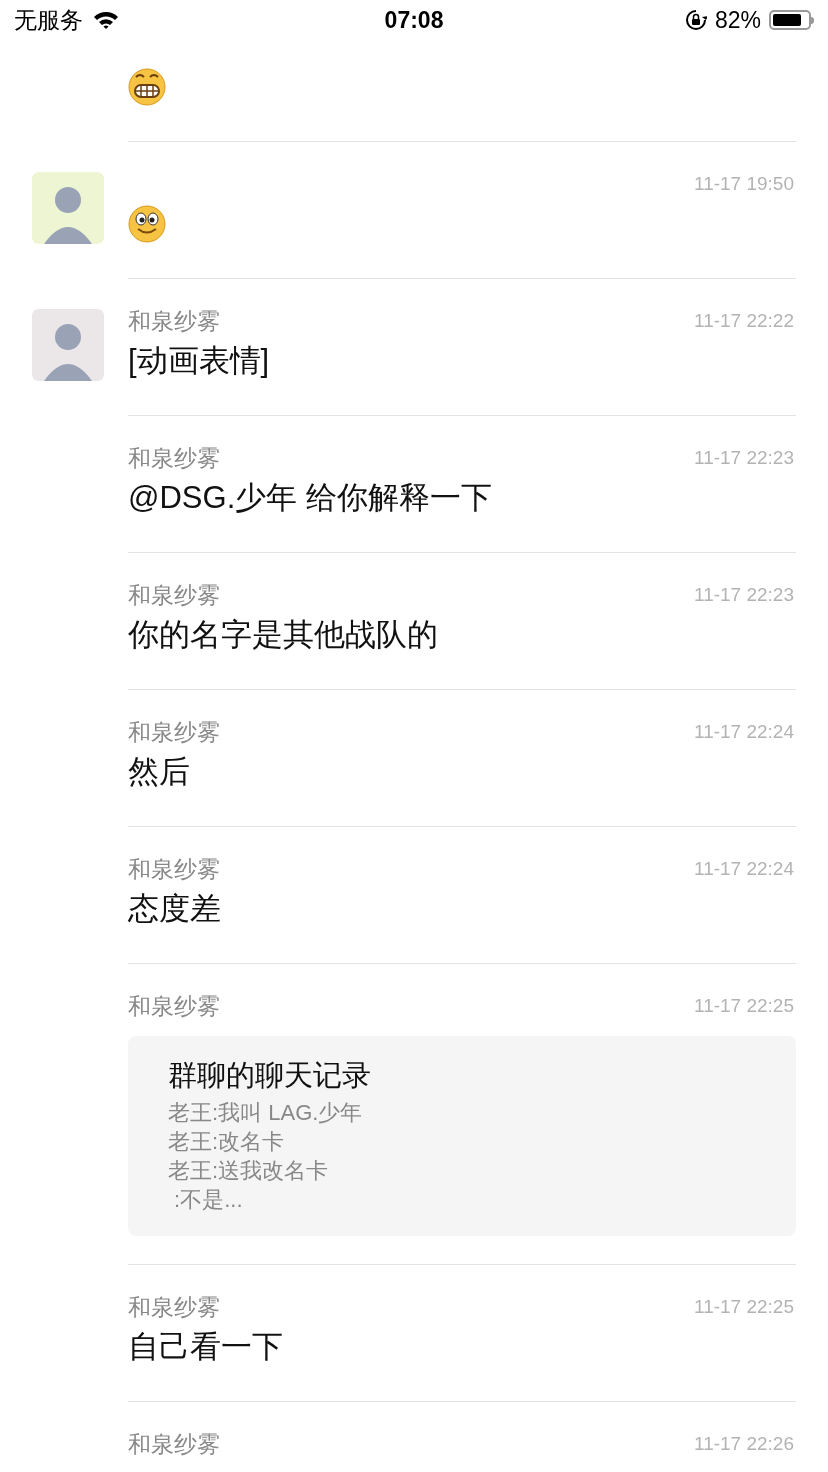 This screenshot has height=1472, width=828. Describe the element at coordinates (695, 20) in the screenshot. I see `rotation-lock-icon` at that location.